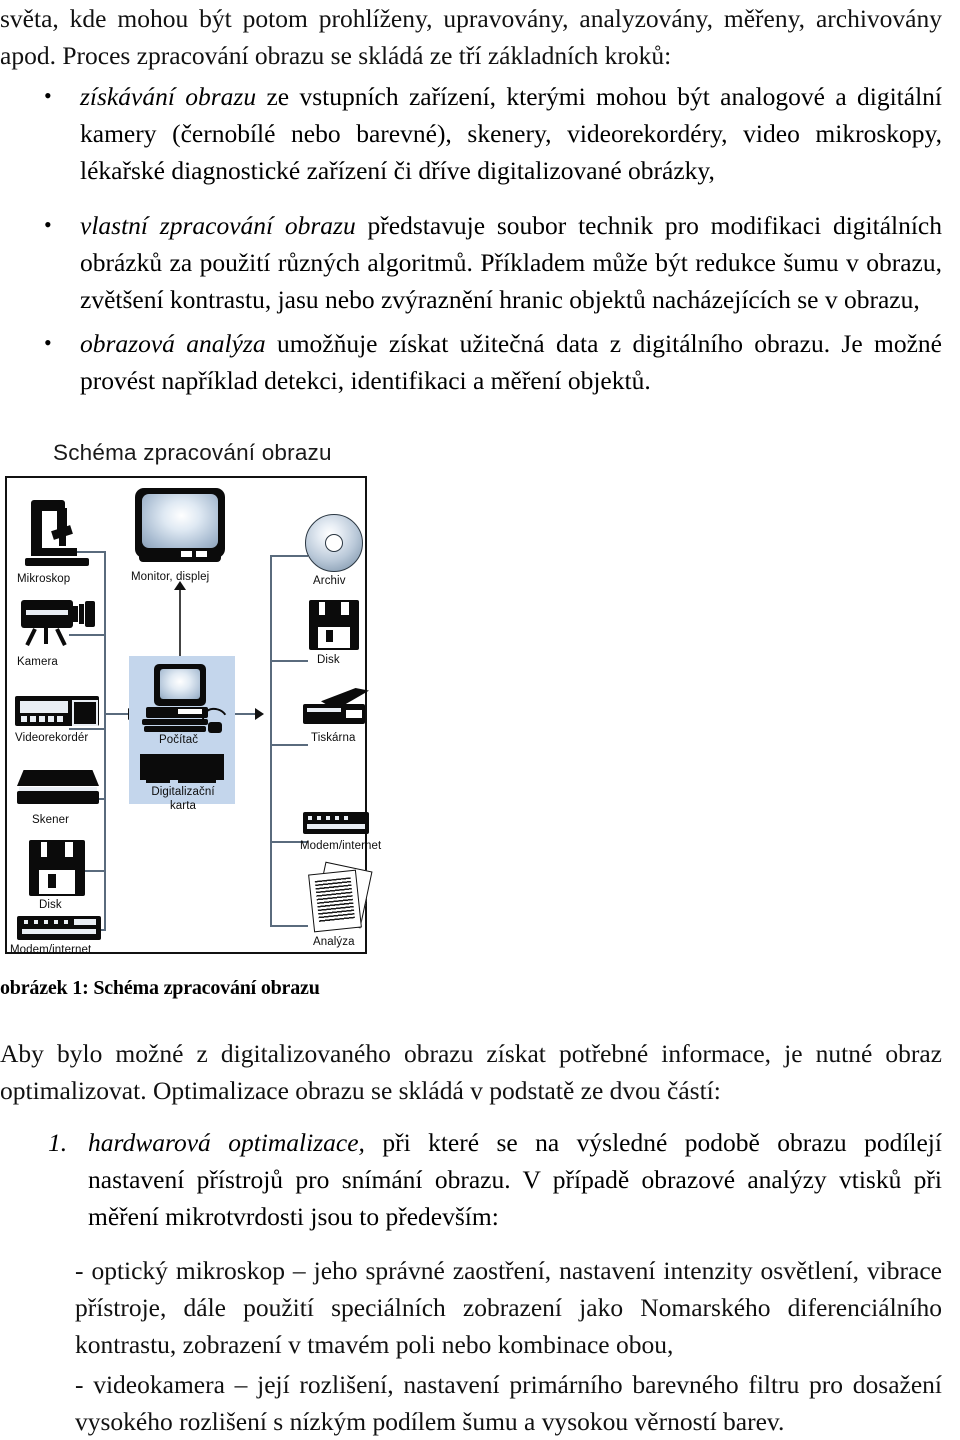 The image size is (960, 1440). I want to click on label-modem-right: Modem/internet, so click(341, 846).